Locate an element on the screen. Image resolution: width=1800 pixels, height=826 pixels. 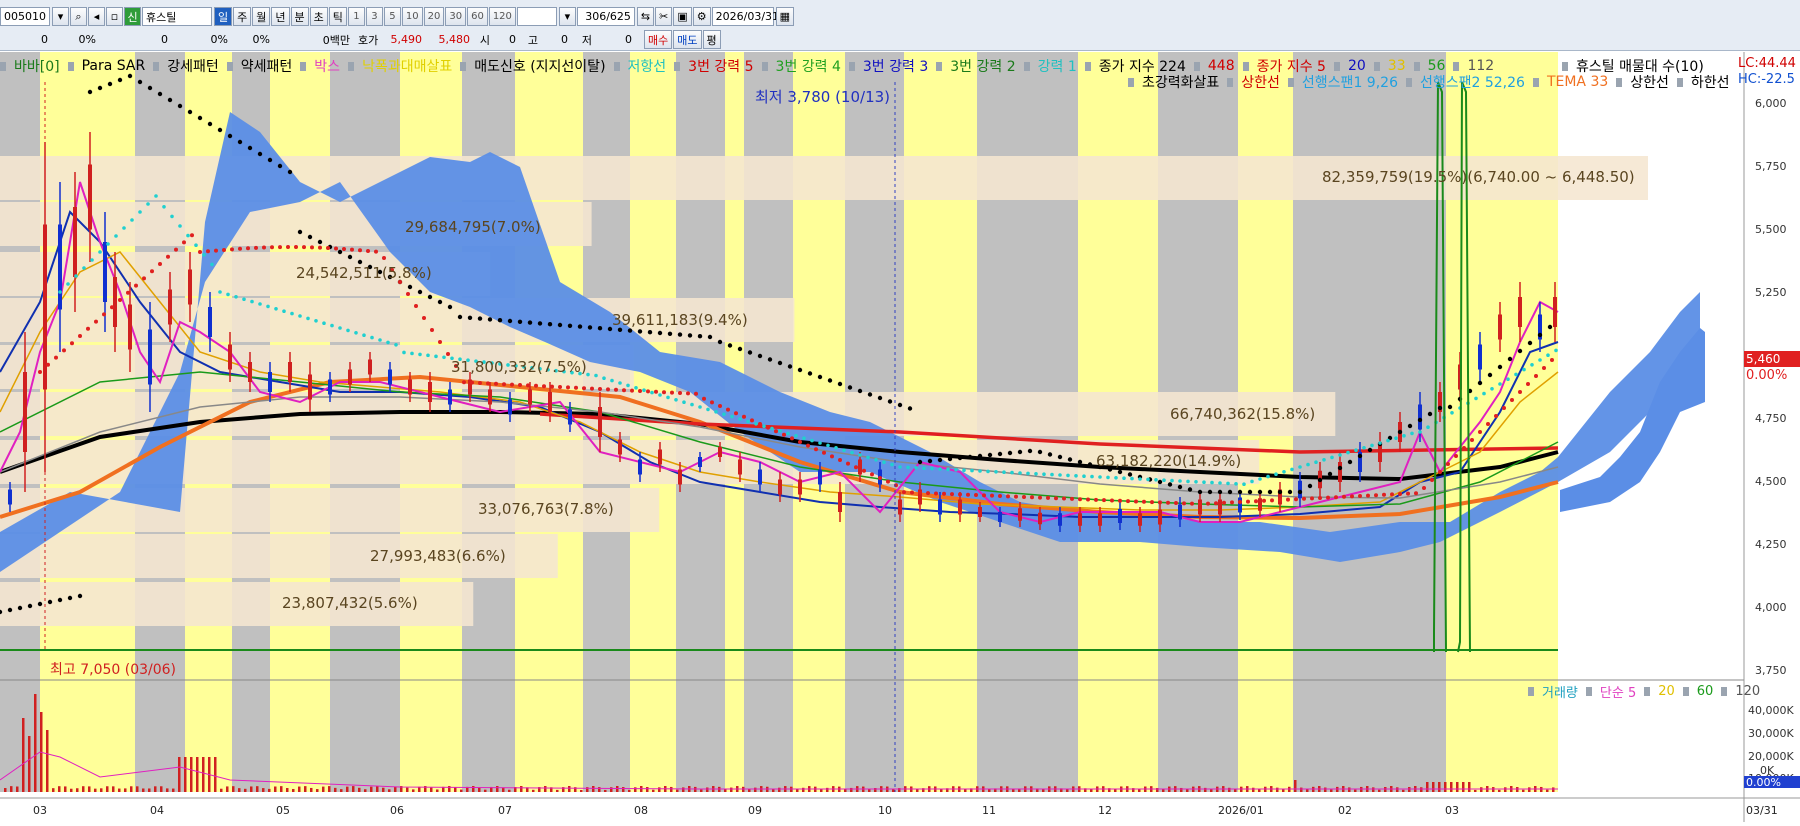
date-field: 2026/03/31 is located at coordinates (745, 16).